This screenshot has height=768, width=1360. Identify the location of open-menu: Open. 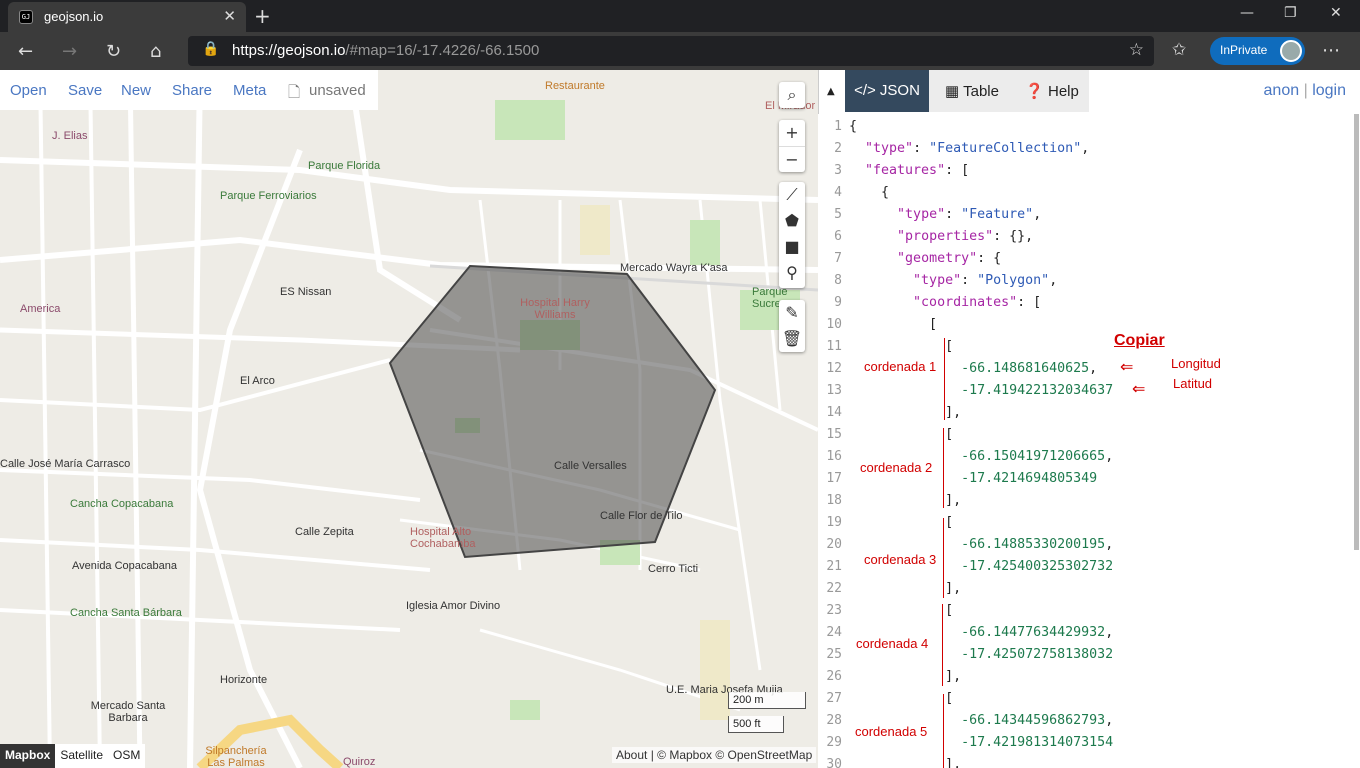
(28, 90).